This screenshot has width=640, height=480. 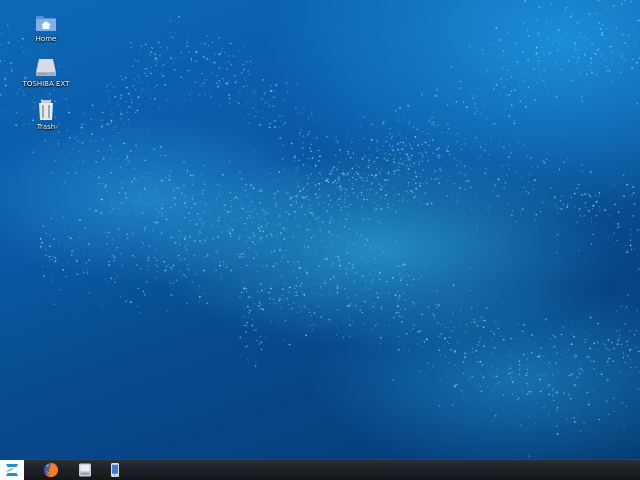 I want to click on taskbar-item-mobile, so click(x=115, y=470).